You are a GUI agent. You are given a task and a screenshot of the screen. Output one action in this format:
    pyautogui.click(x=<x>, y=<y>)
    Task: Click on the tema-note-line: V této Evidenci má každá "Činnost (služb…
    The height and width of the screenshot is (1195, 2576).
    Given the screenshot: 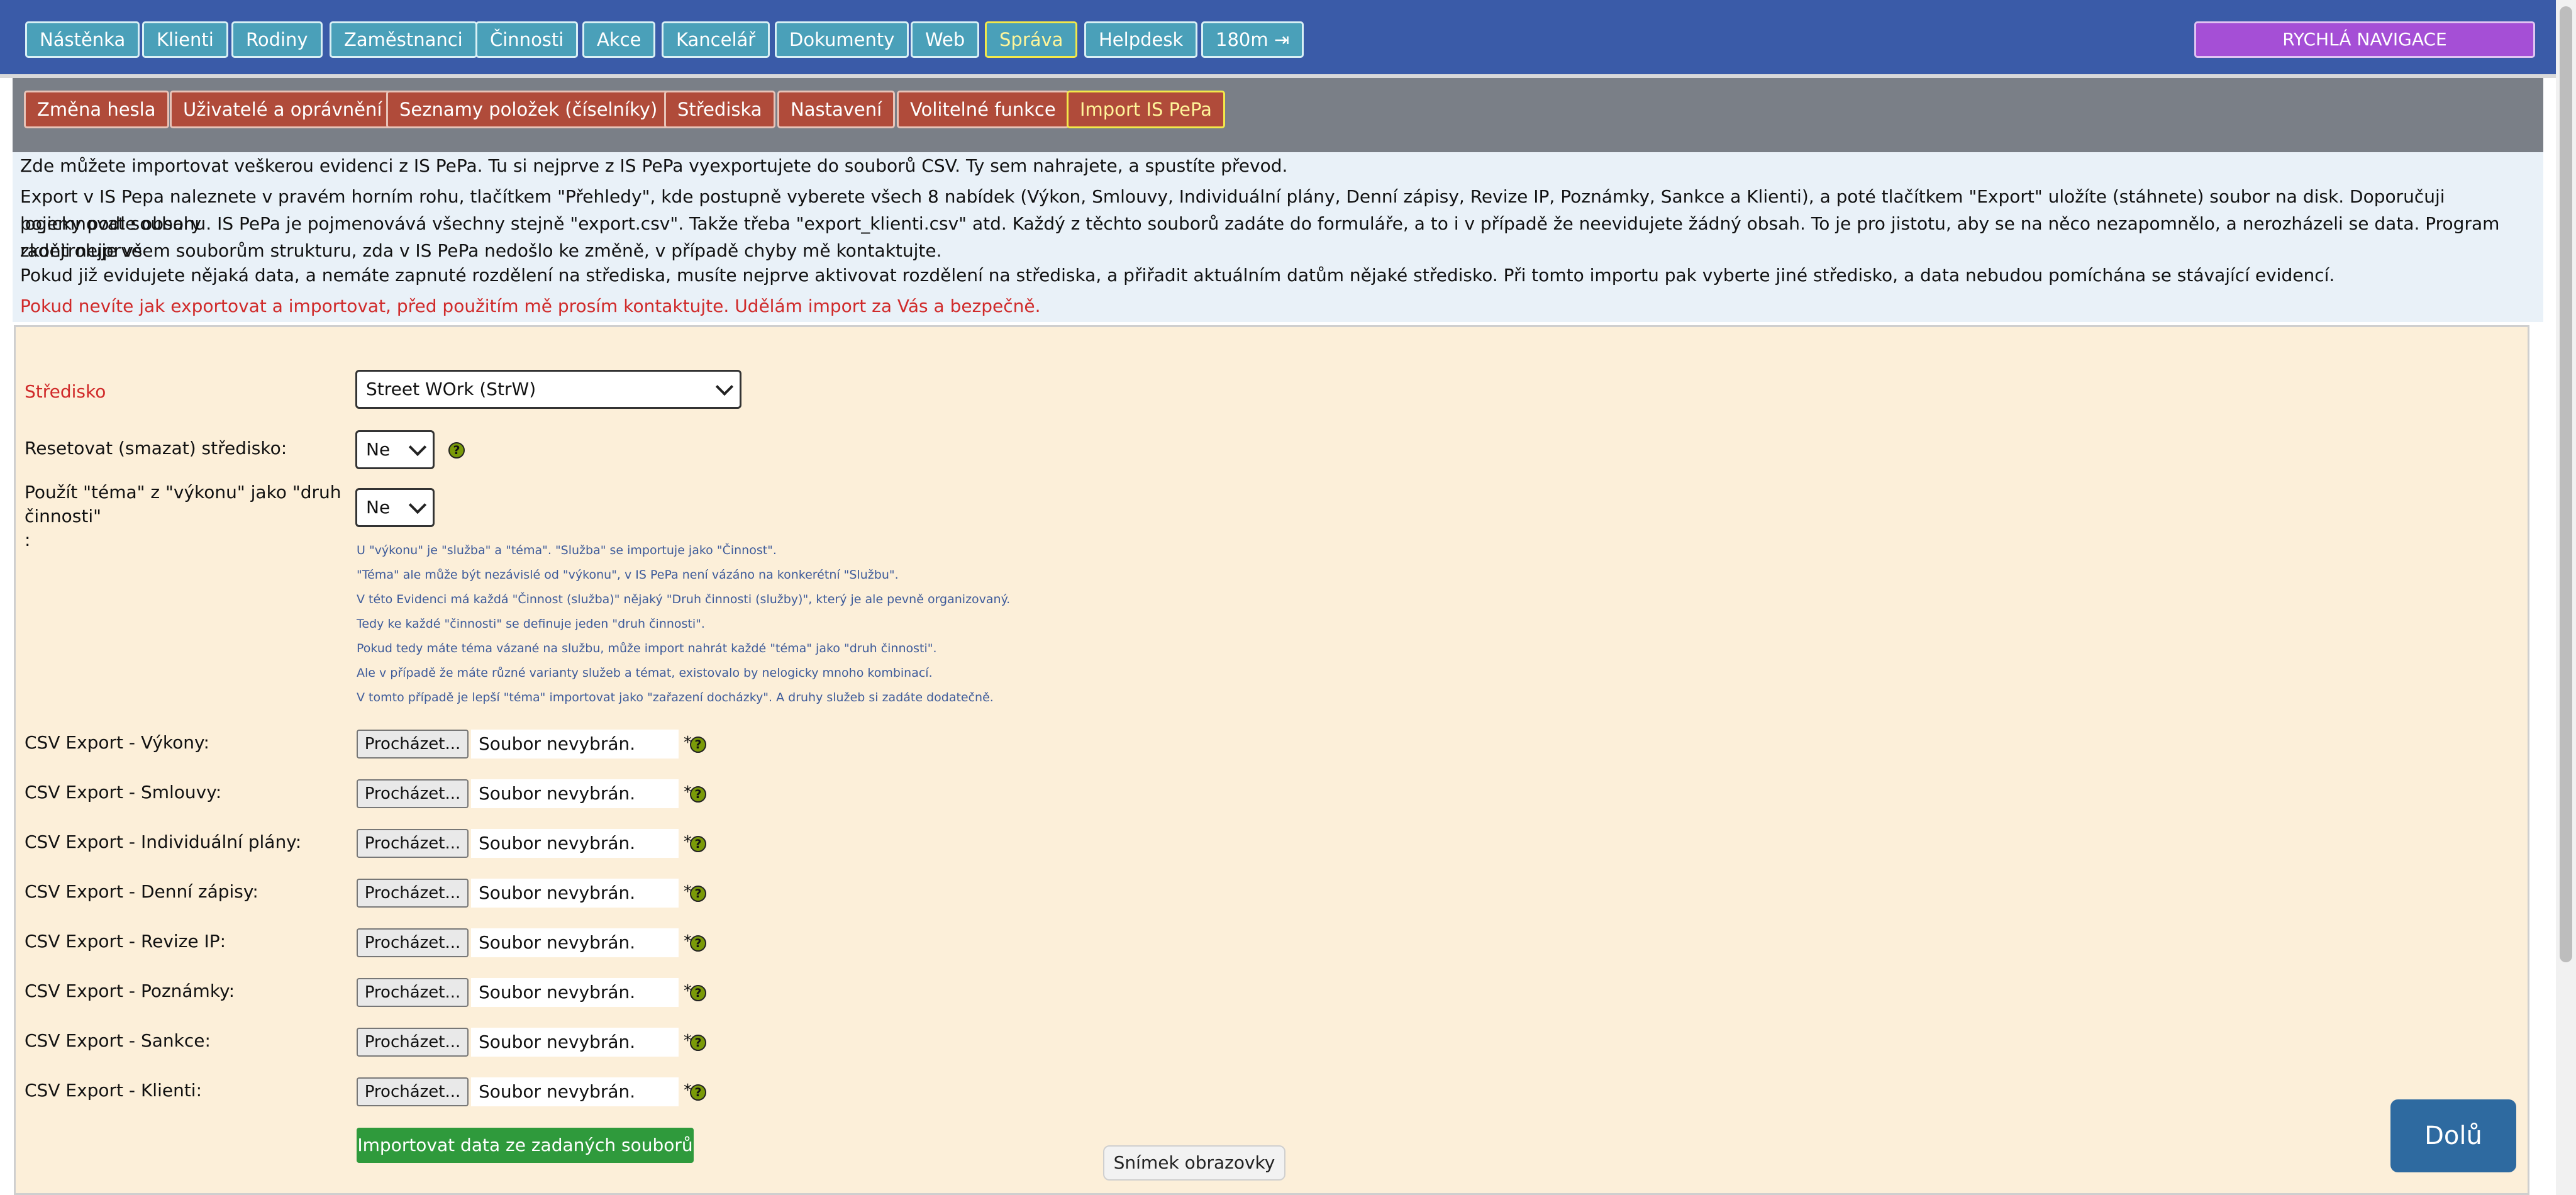 What is the action you would take?
    pyautogui.click(x=684, y=599)
    